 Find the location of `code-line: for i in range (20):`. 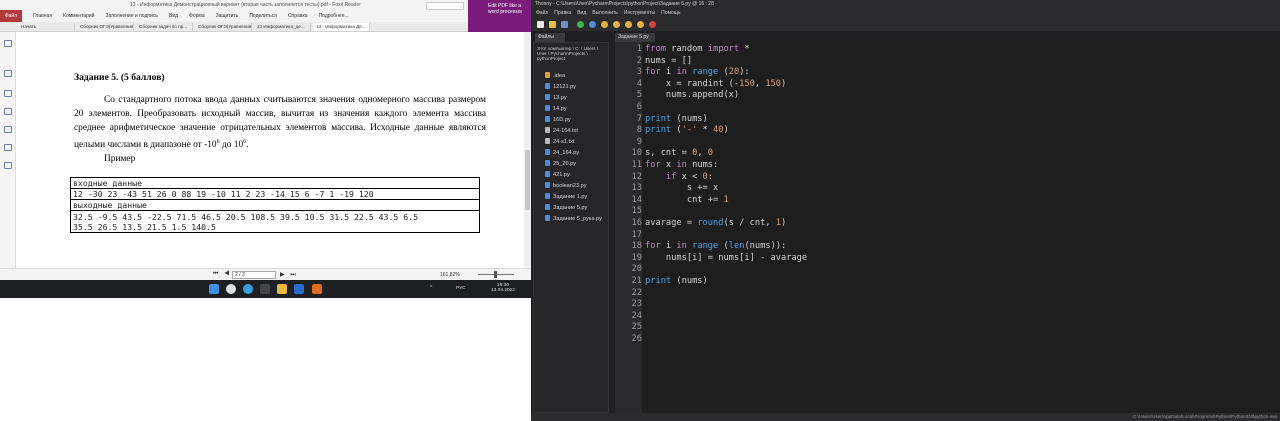

code-line: for i in range (20): is located at coordinates (697, 73).